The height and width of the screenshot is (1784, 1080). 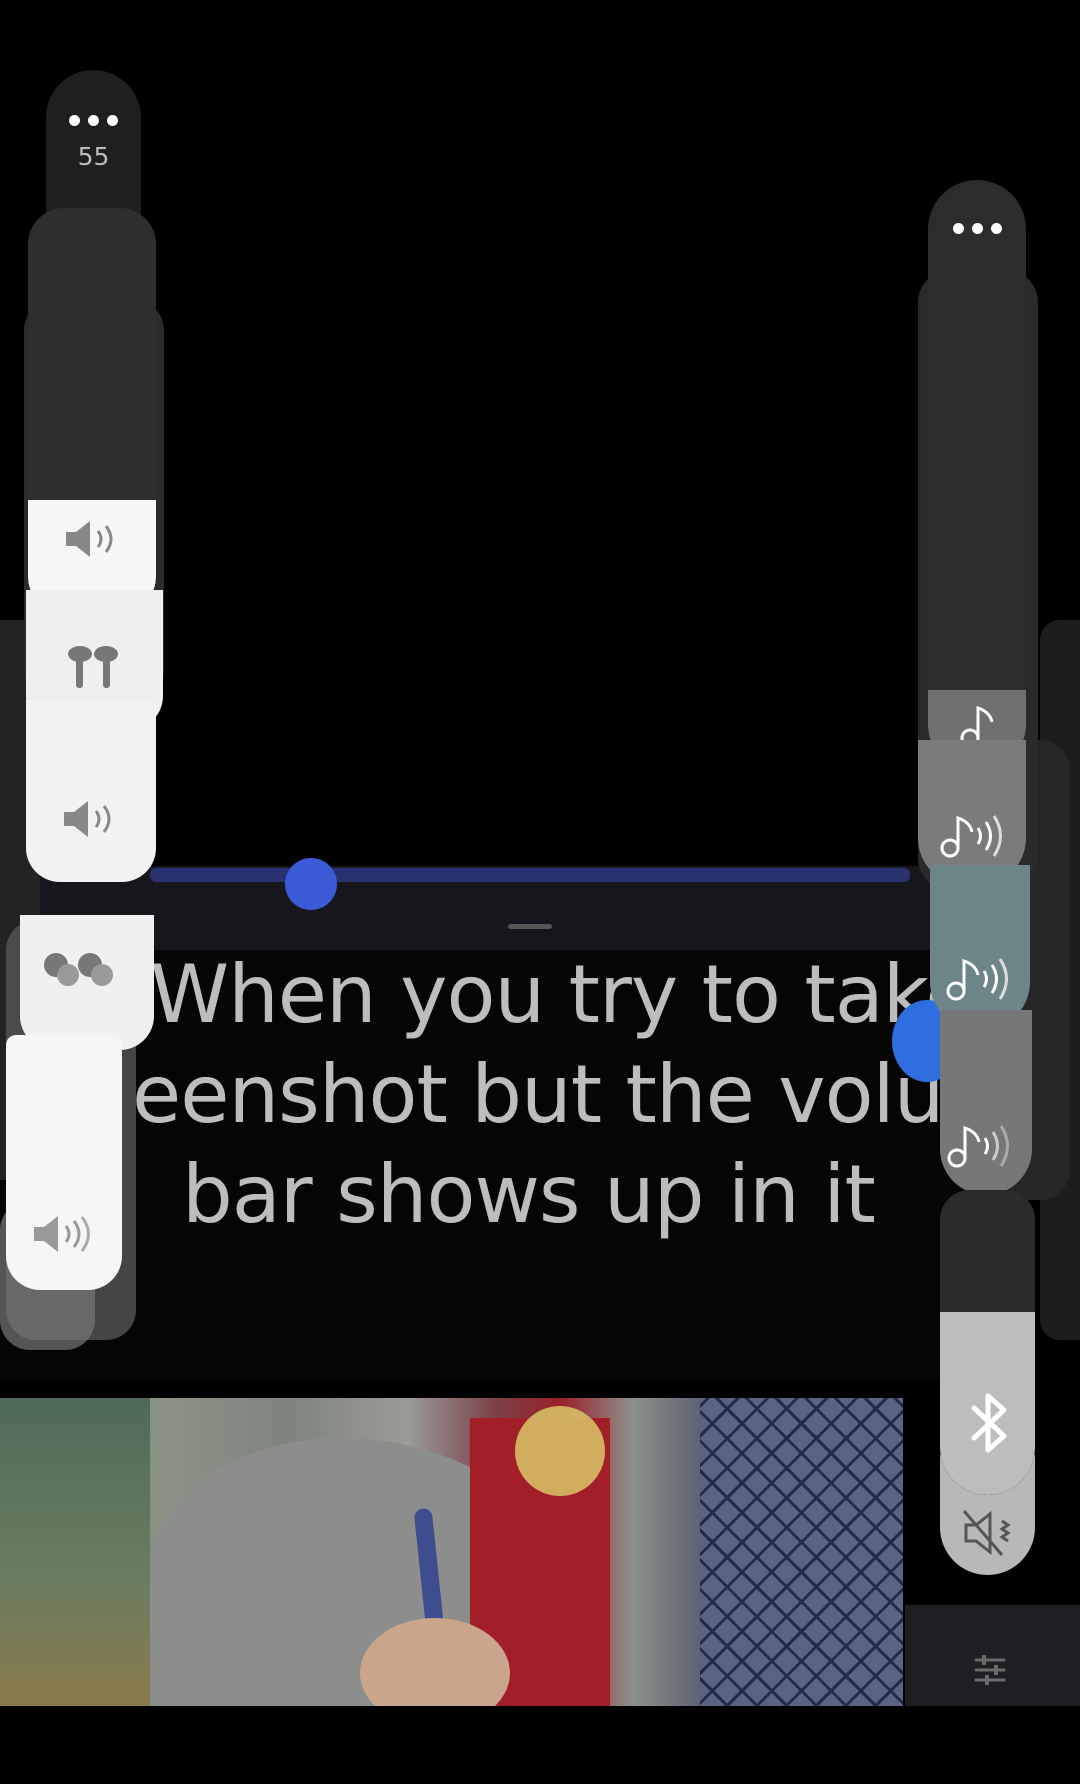 What do you see at coordinates (530, 875) in the screenshot?
I see `seek-track` at bounding box center [530, 875].